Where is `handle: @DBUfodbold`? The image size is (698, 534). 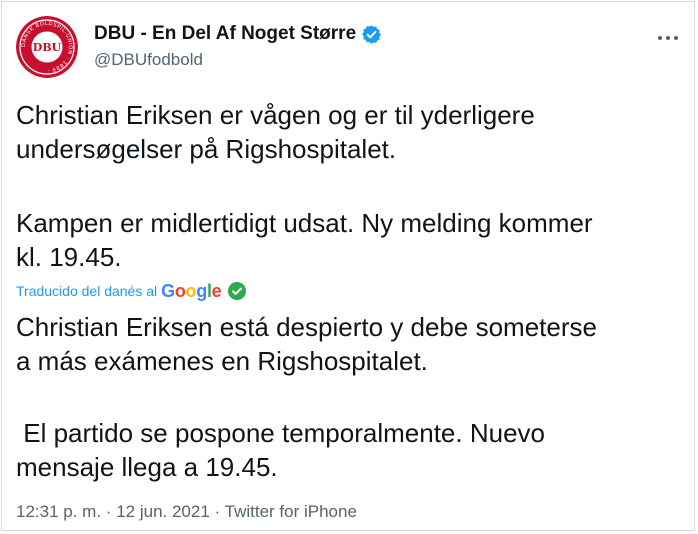 handle: @DBUfodbold is located at coordinates (238, 60).